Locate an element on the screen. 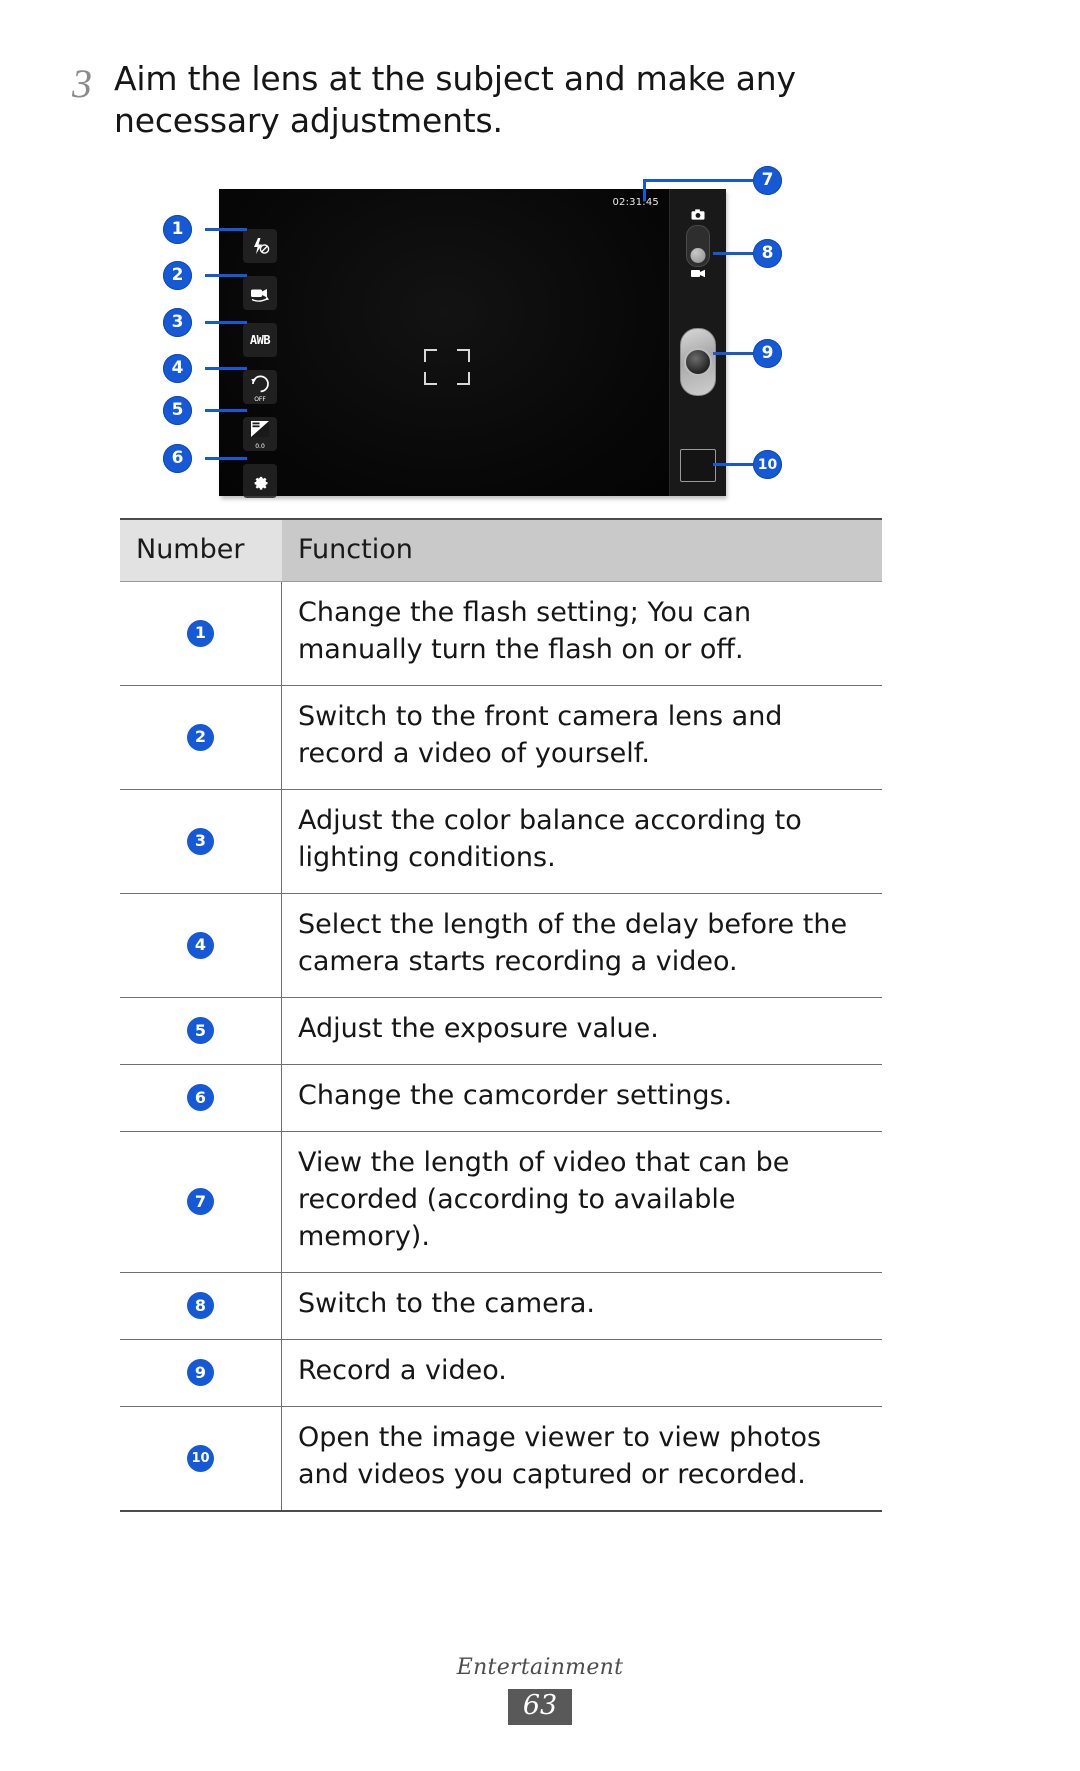 This screenshot has height=1771, width=1080. table-header-row: Number Function is located at coordinates (501, 550).